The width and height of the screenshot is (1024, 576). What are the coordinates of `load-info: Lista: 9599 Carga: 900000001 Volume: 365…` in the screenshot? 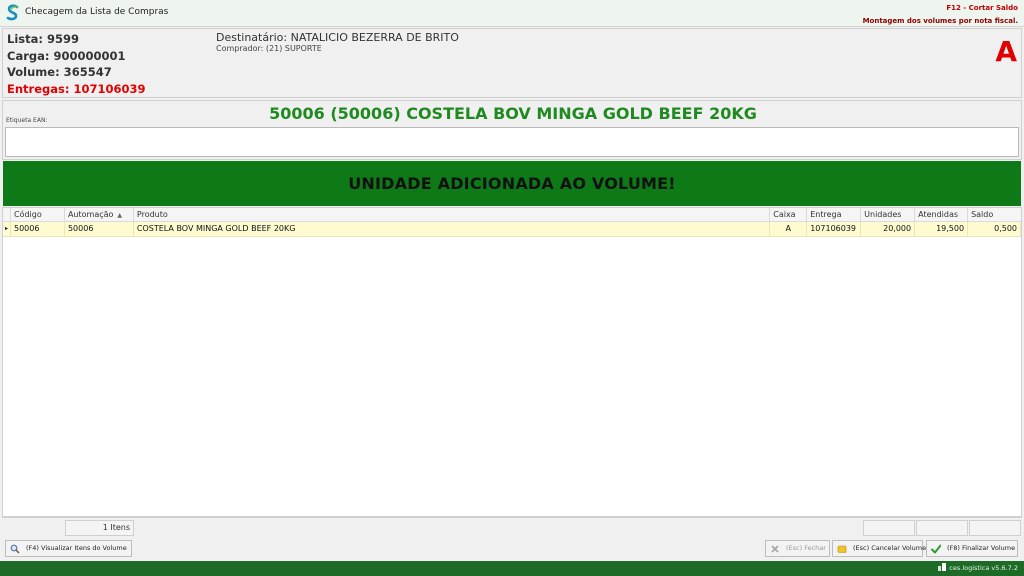 It's located at (76, 64).